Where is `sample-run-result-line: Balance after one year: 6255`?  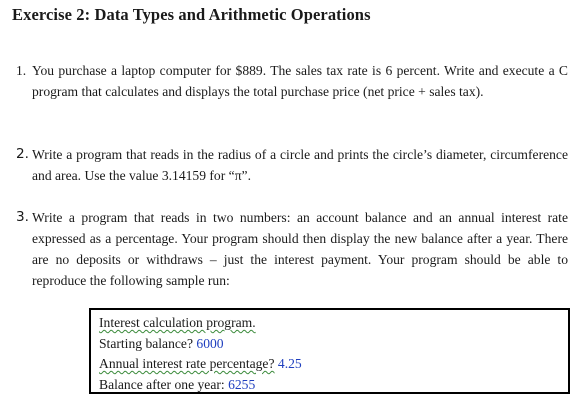
sample-run-result-line: Balance after one year: 6255 is located at coordinates (329, 385).